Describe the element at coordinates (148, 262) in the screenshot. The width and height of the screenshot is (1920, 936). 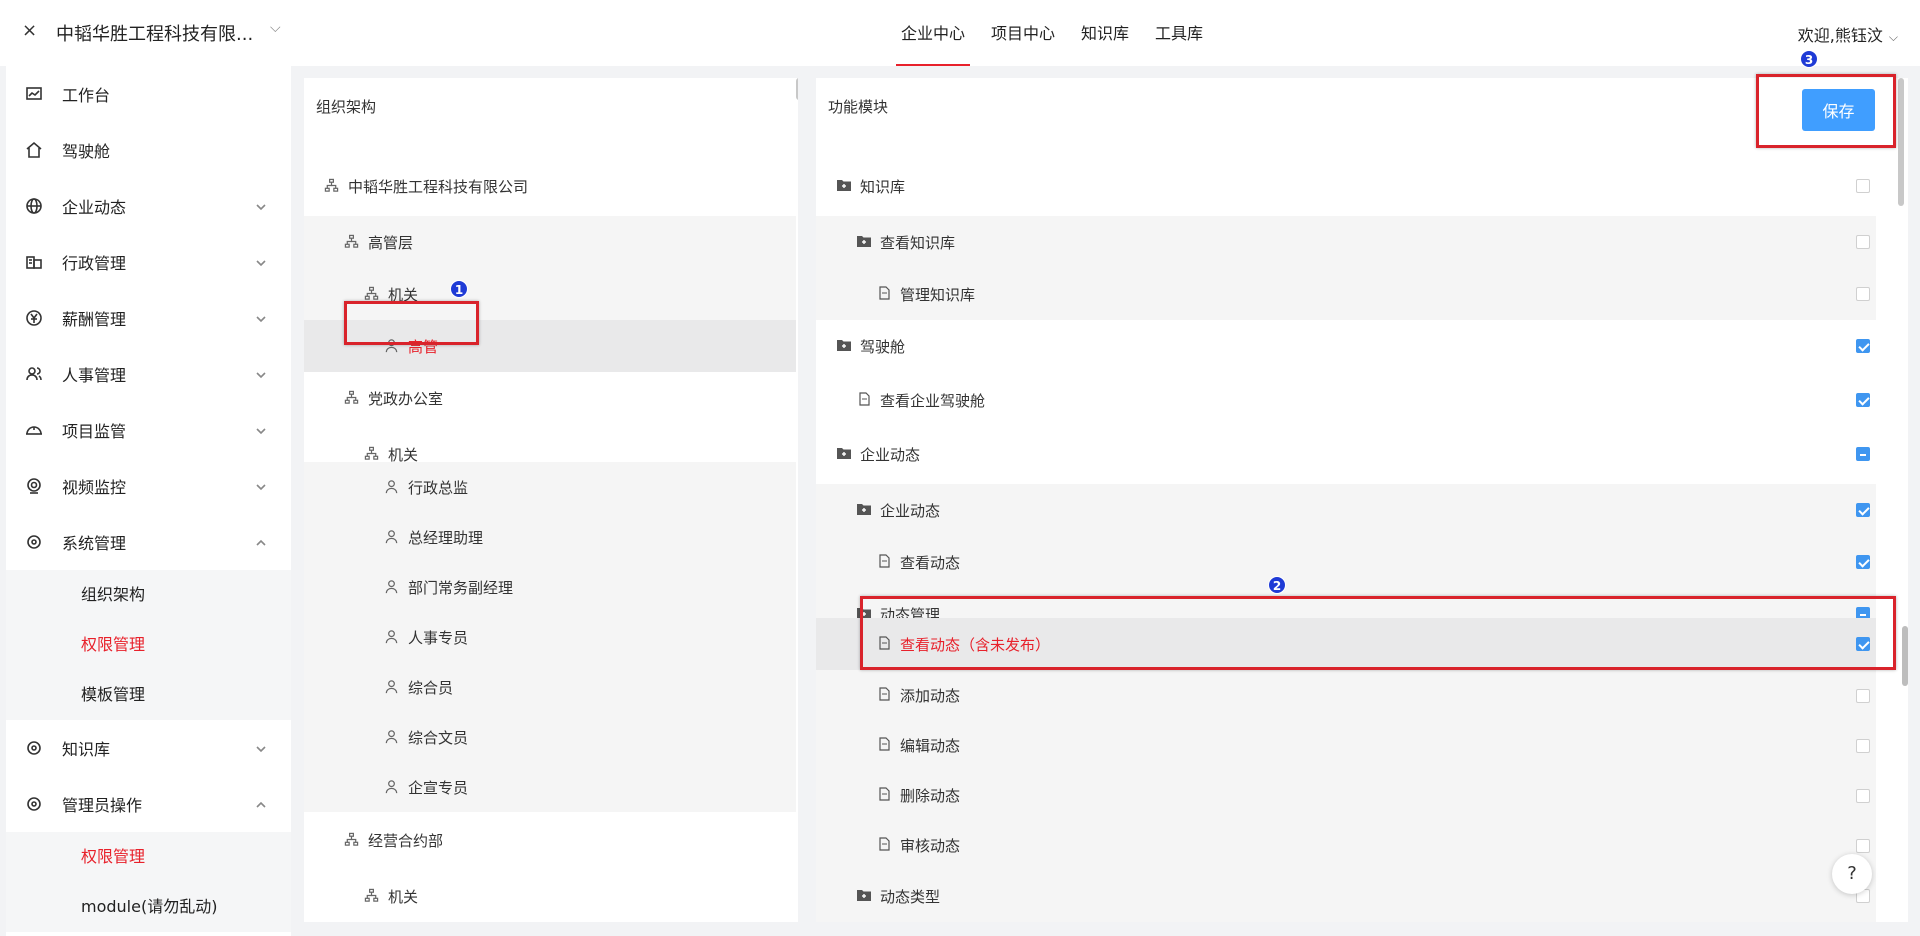
I see `sidebar-item-administration: 行政管理` at that location.